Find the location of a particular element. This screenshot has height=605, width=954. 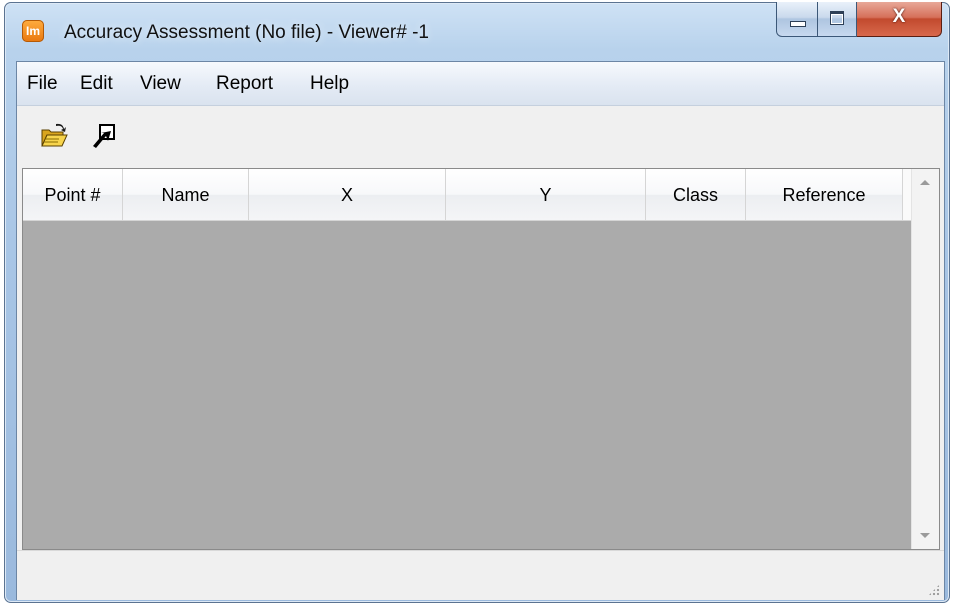

app-icon: Im is located at coordinates (33, 31).